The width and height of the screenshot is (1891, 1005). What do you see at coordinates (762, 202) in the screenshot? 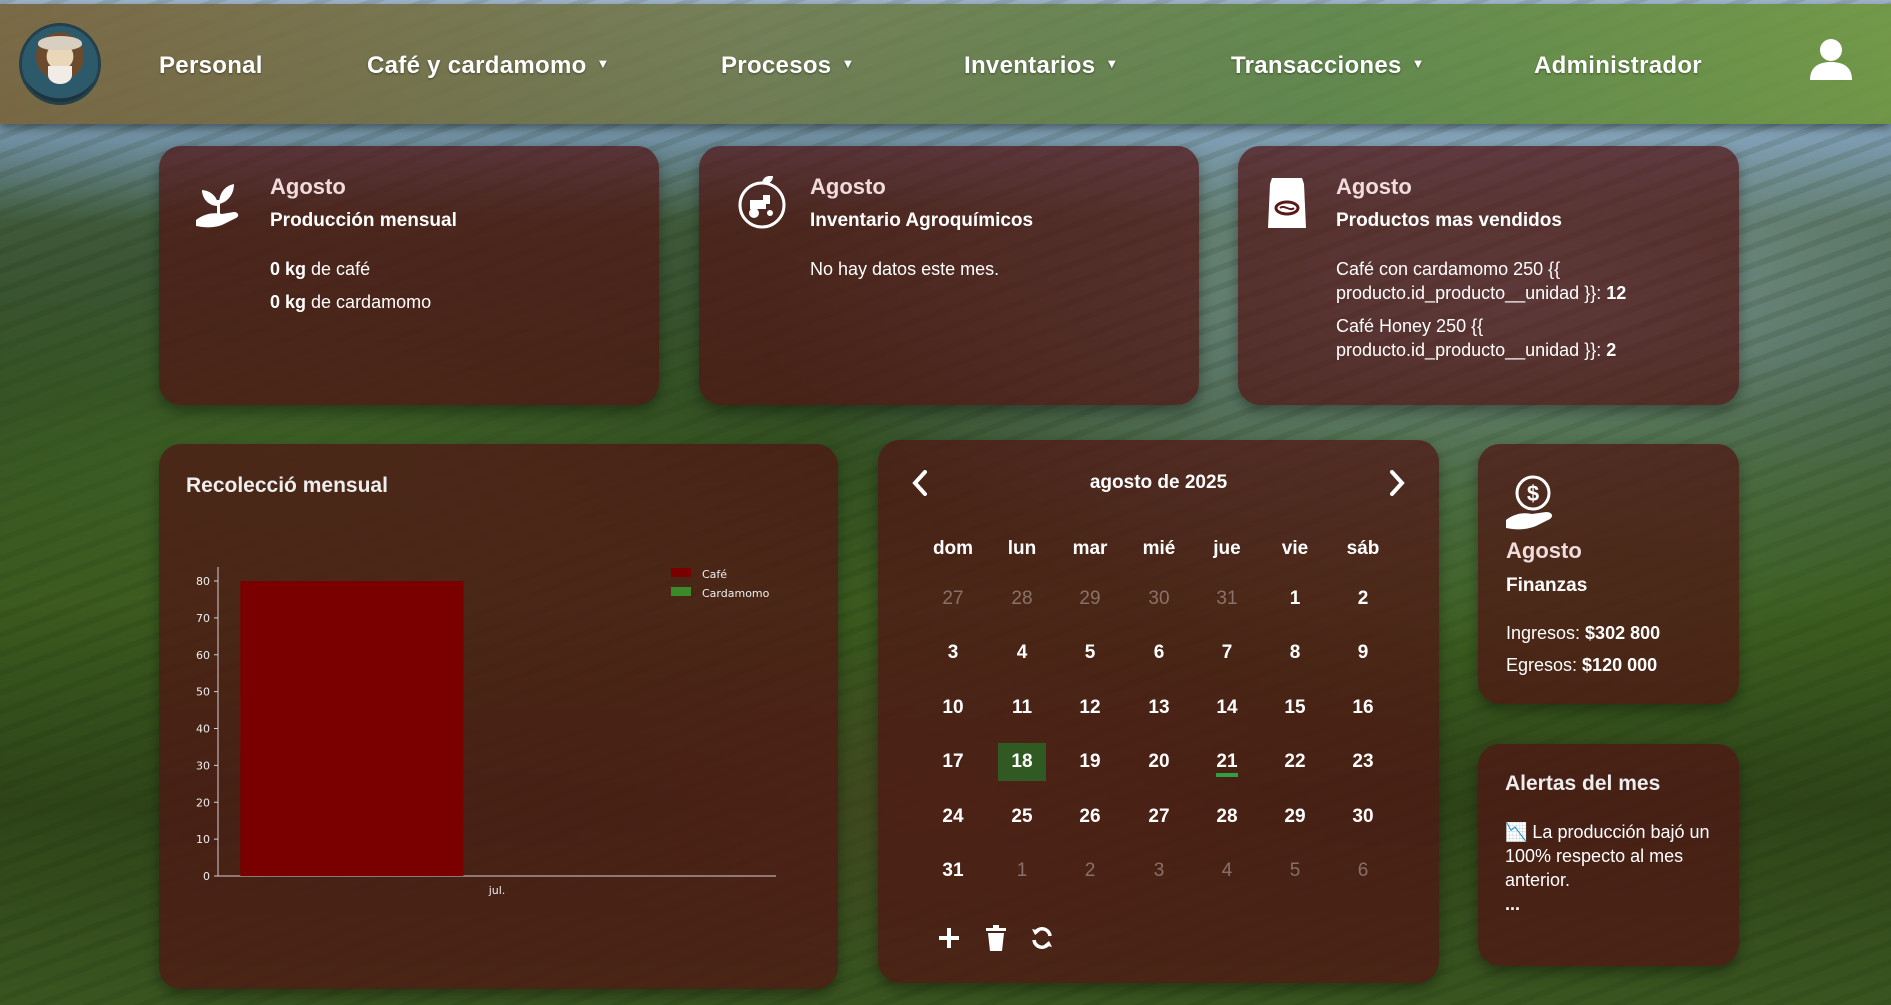
I see `tractor-leaf-icon` at bounding box center [762, 202].